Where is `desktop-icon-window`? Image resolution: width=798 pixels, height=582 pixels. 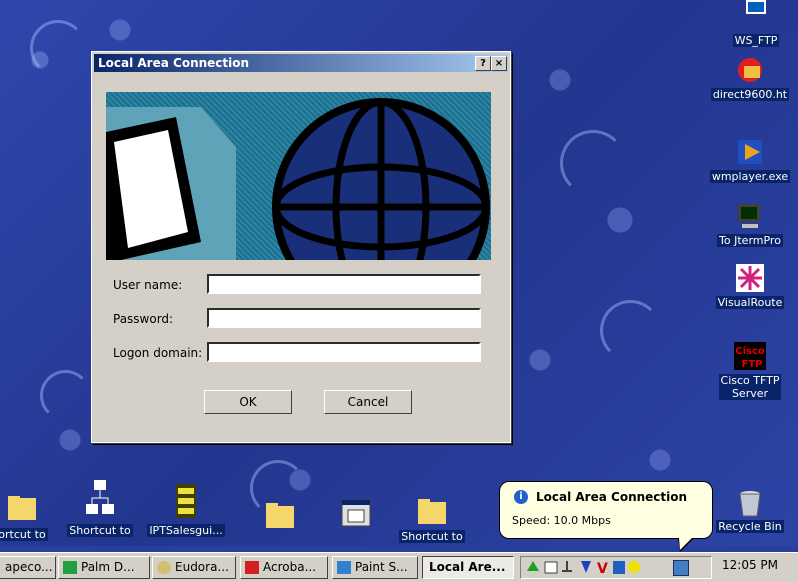 desktop-icon-window is located at coordinates (356, 521).